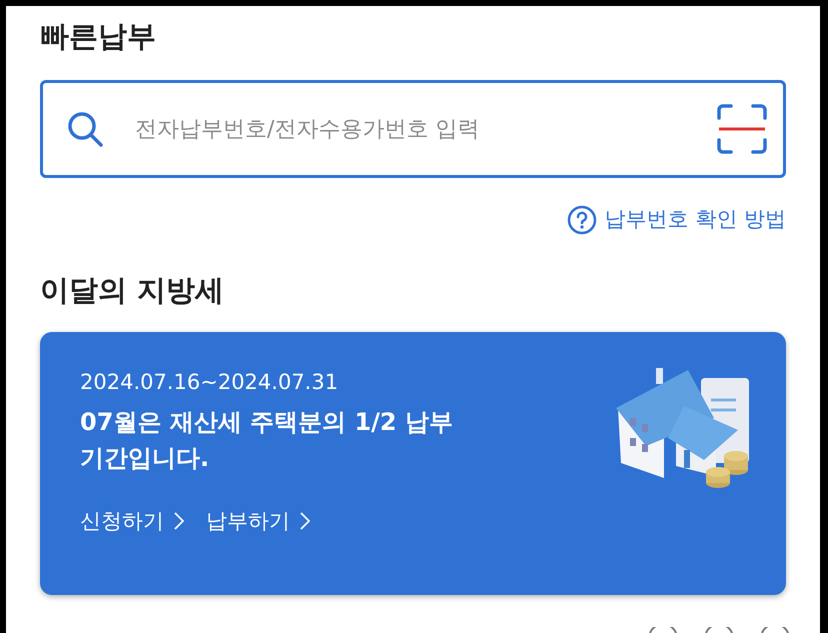 The image size is (828, 633). Describe the element at coordinates (258, 521) in the screenshot. I see `banner-link: 납부하기` at that location.